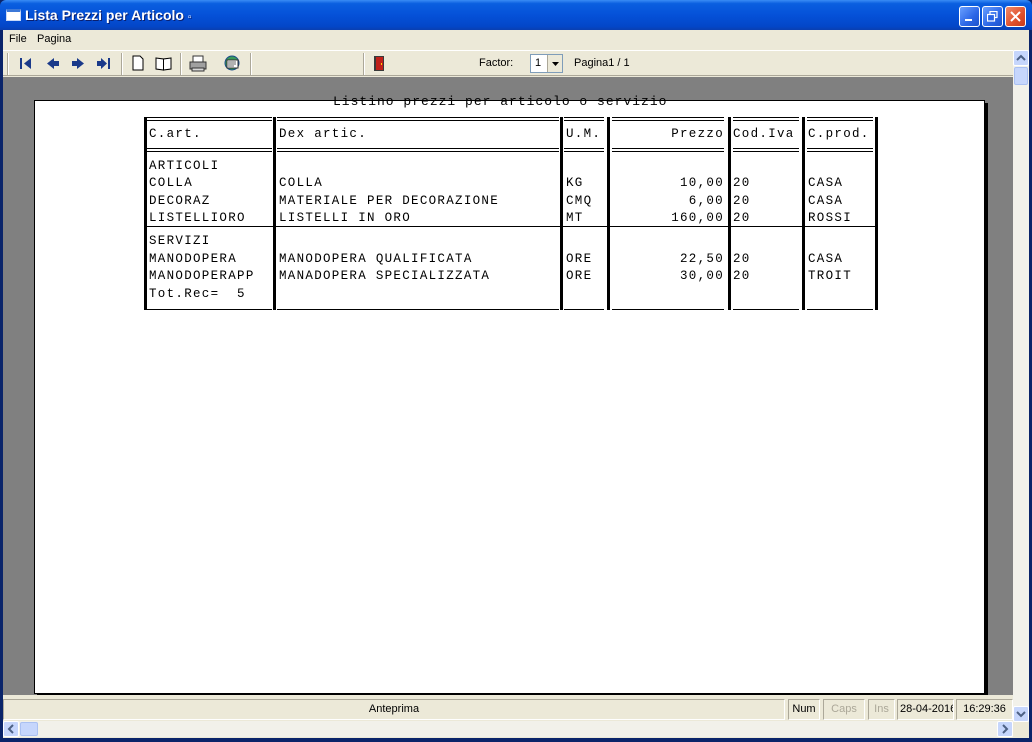 The width and height of the screenshot is (1032, 742). Describe the element at coordinates (701, 259) in the screenshot. I see `row-price: 22,50` at that location.